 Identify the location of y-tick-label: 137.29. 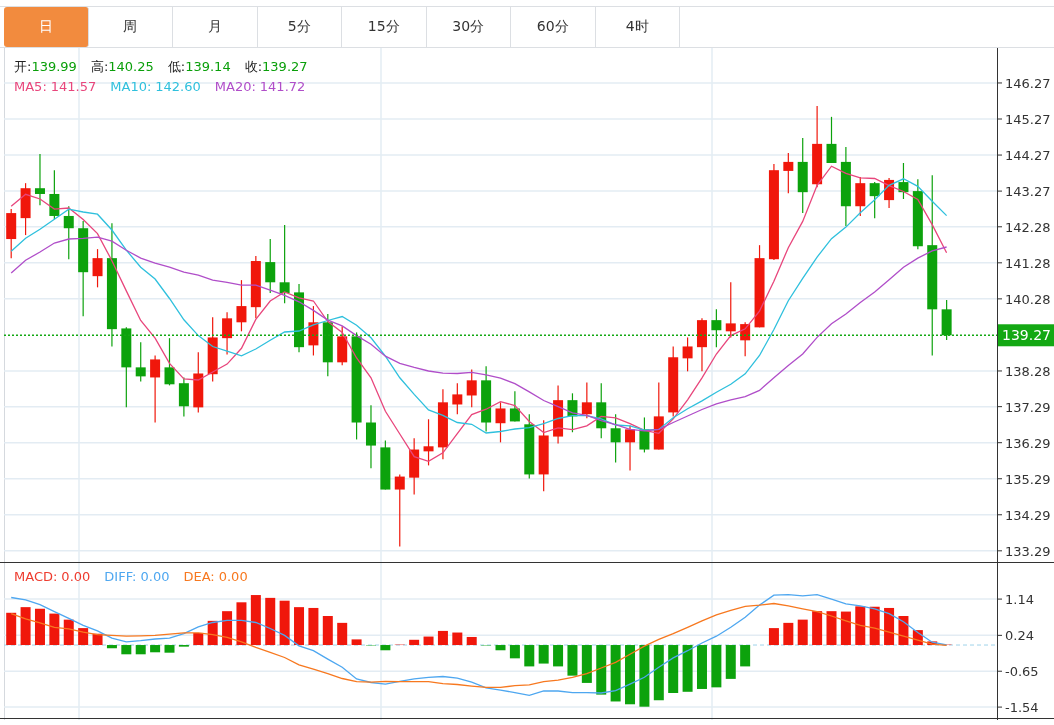
(1028, 407).